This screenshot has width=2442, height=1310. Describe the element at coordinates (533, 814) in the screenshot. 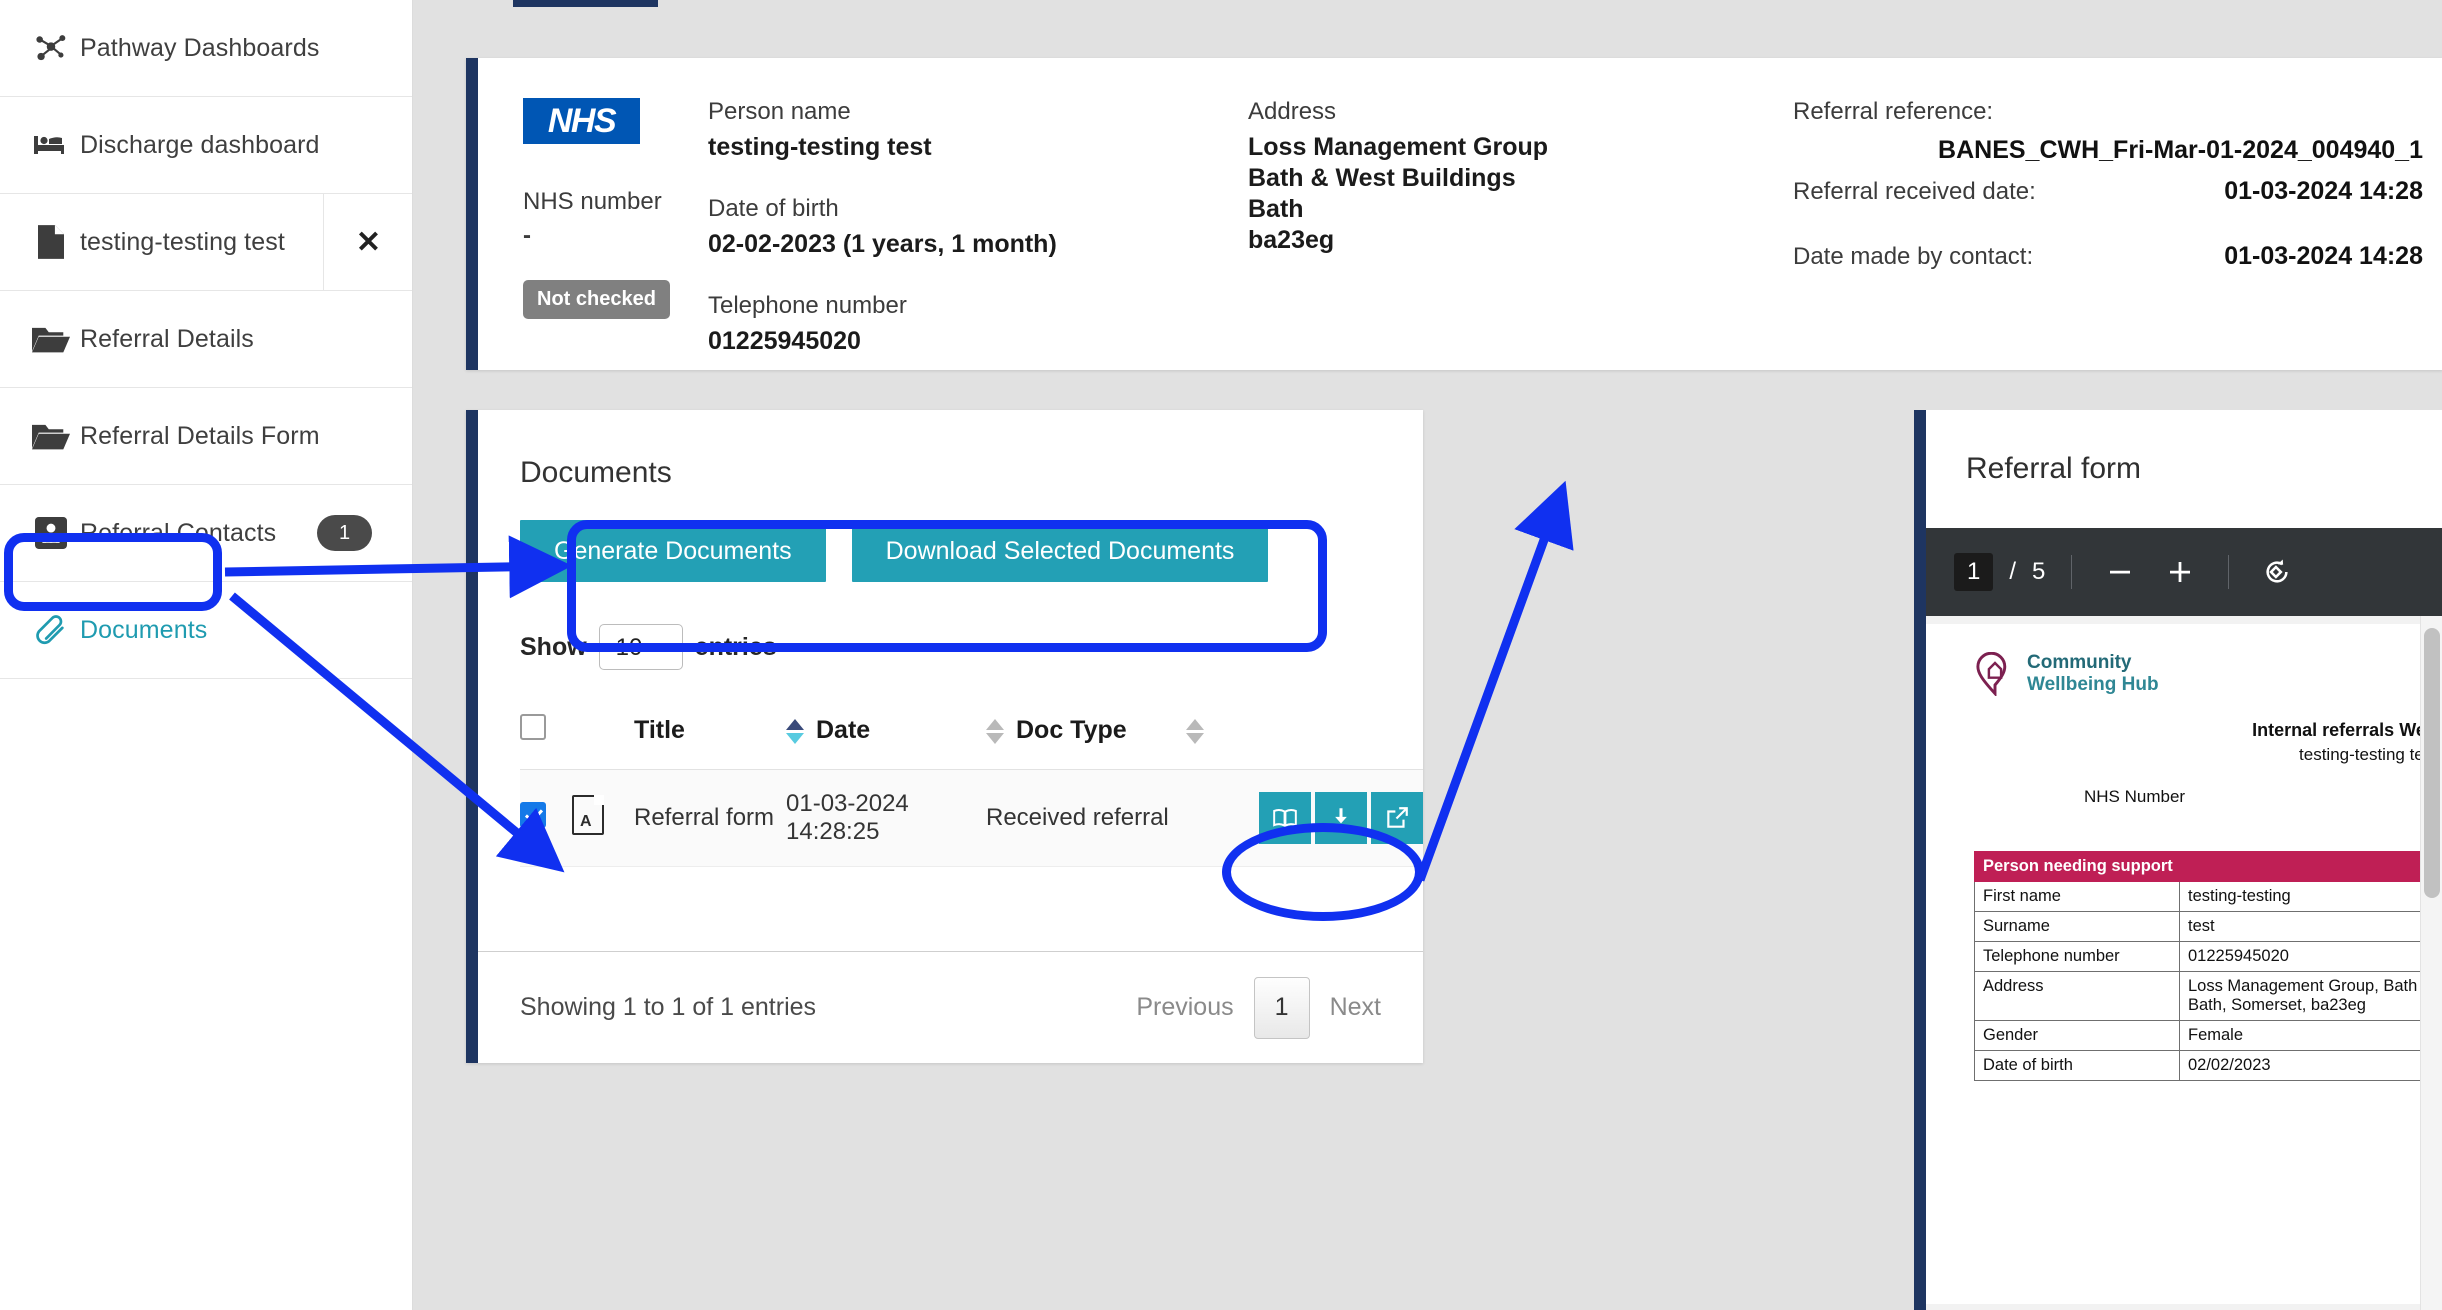

I see `row-checkbox` at that location.